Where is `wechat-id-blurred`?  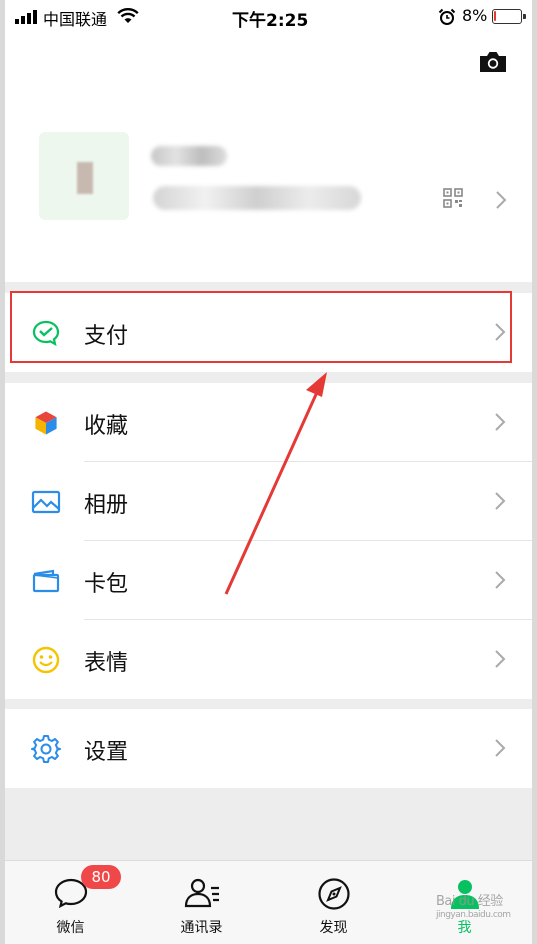 wechat-id-blurred is located at coordinates (257, 198).